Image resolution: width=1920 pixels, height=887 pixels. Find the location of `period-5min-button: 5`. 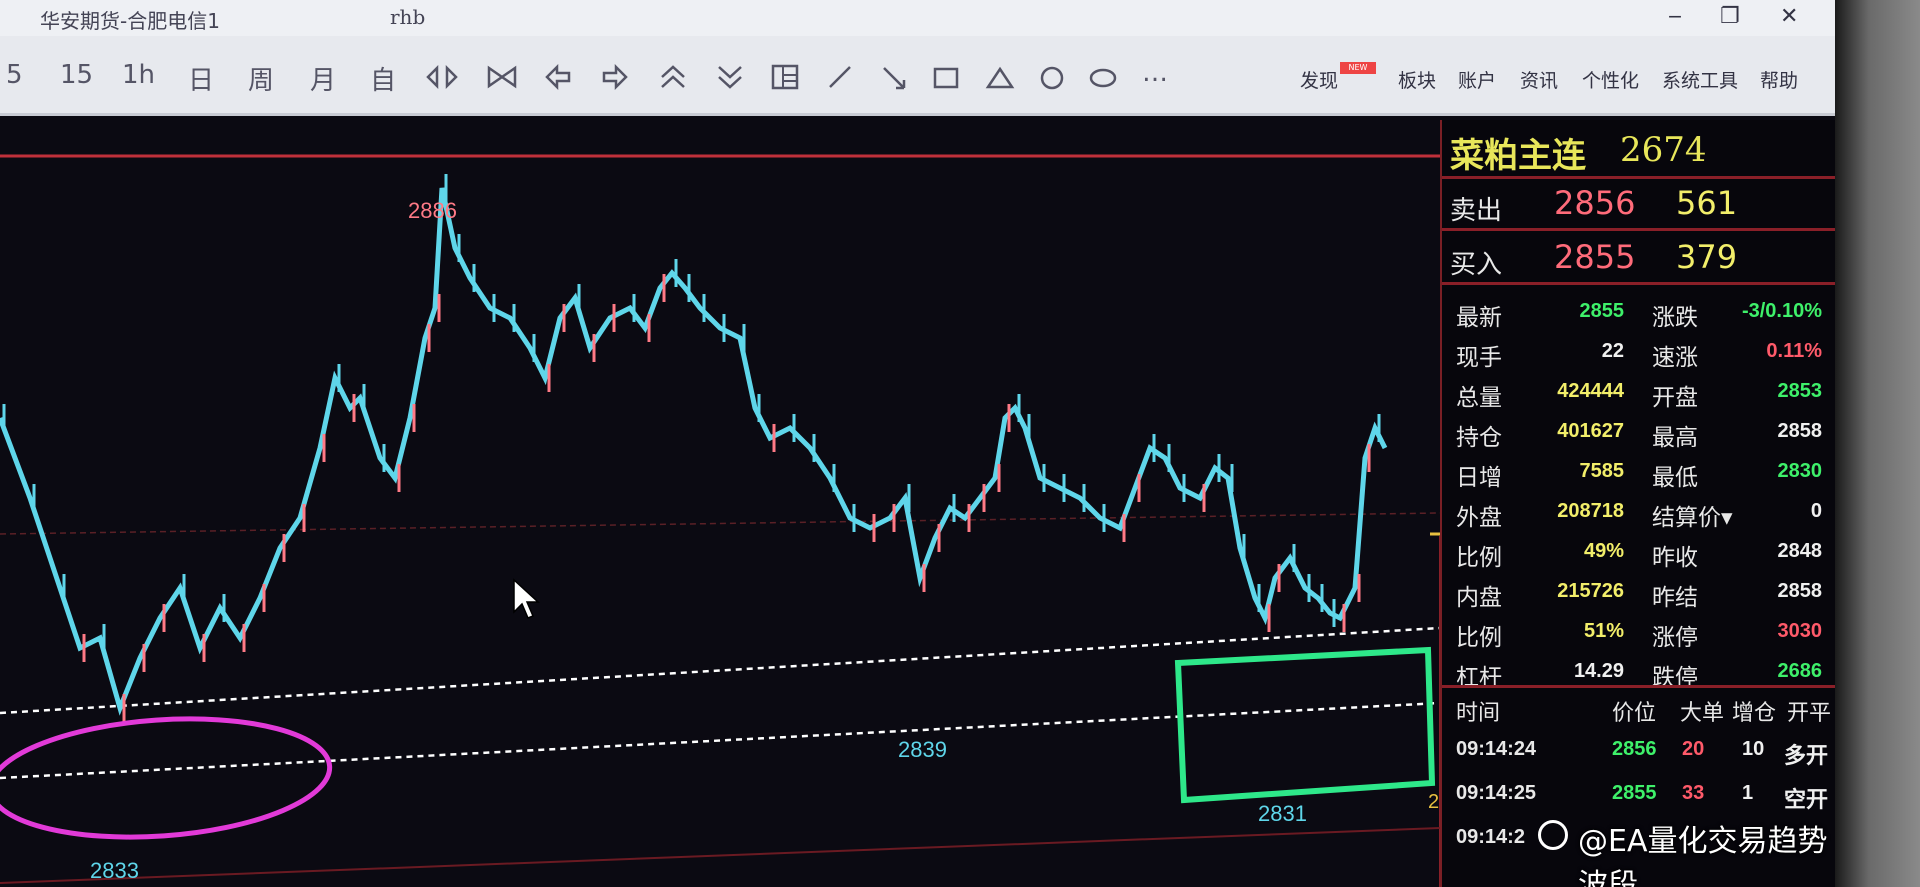

period-5min-button: 5 is located at coordinates (14, 75).